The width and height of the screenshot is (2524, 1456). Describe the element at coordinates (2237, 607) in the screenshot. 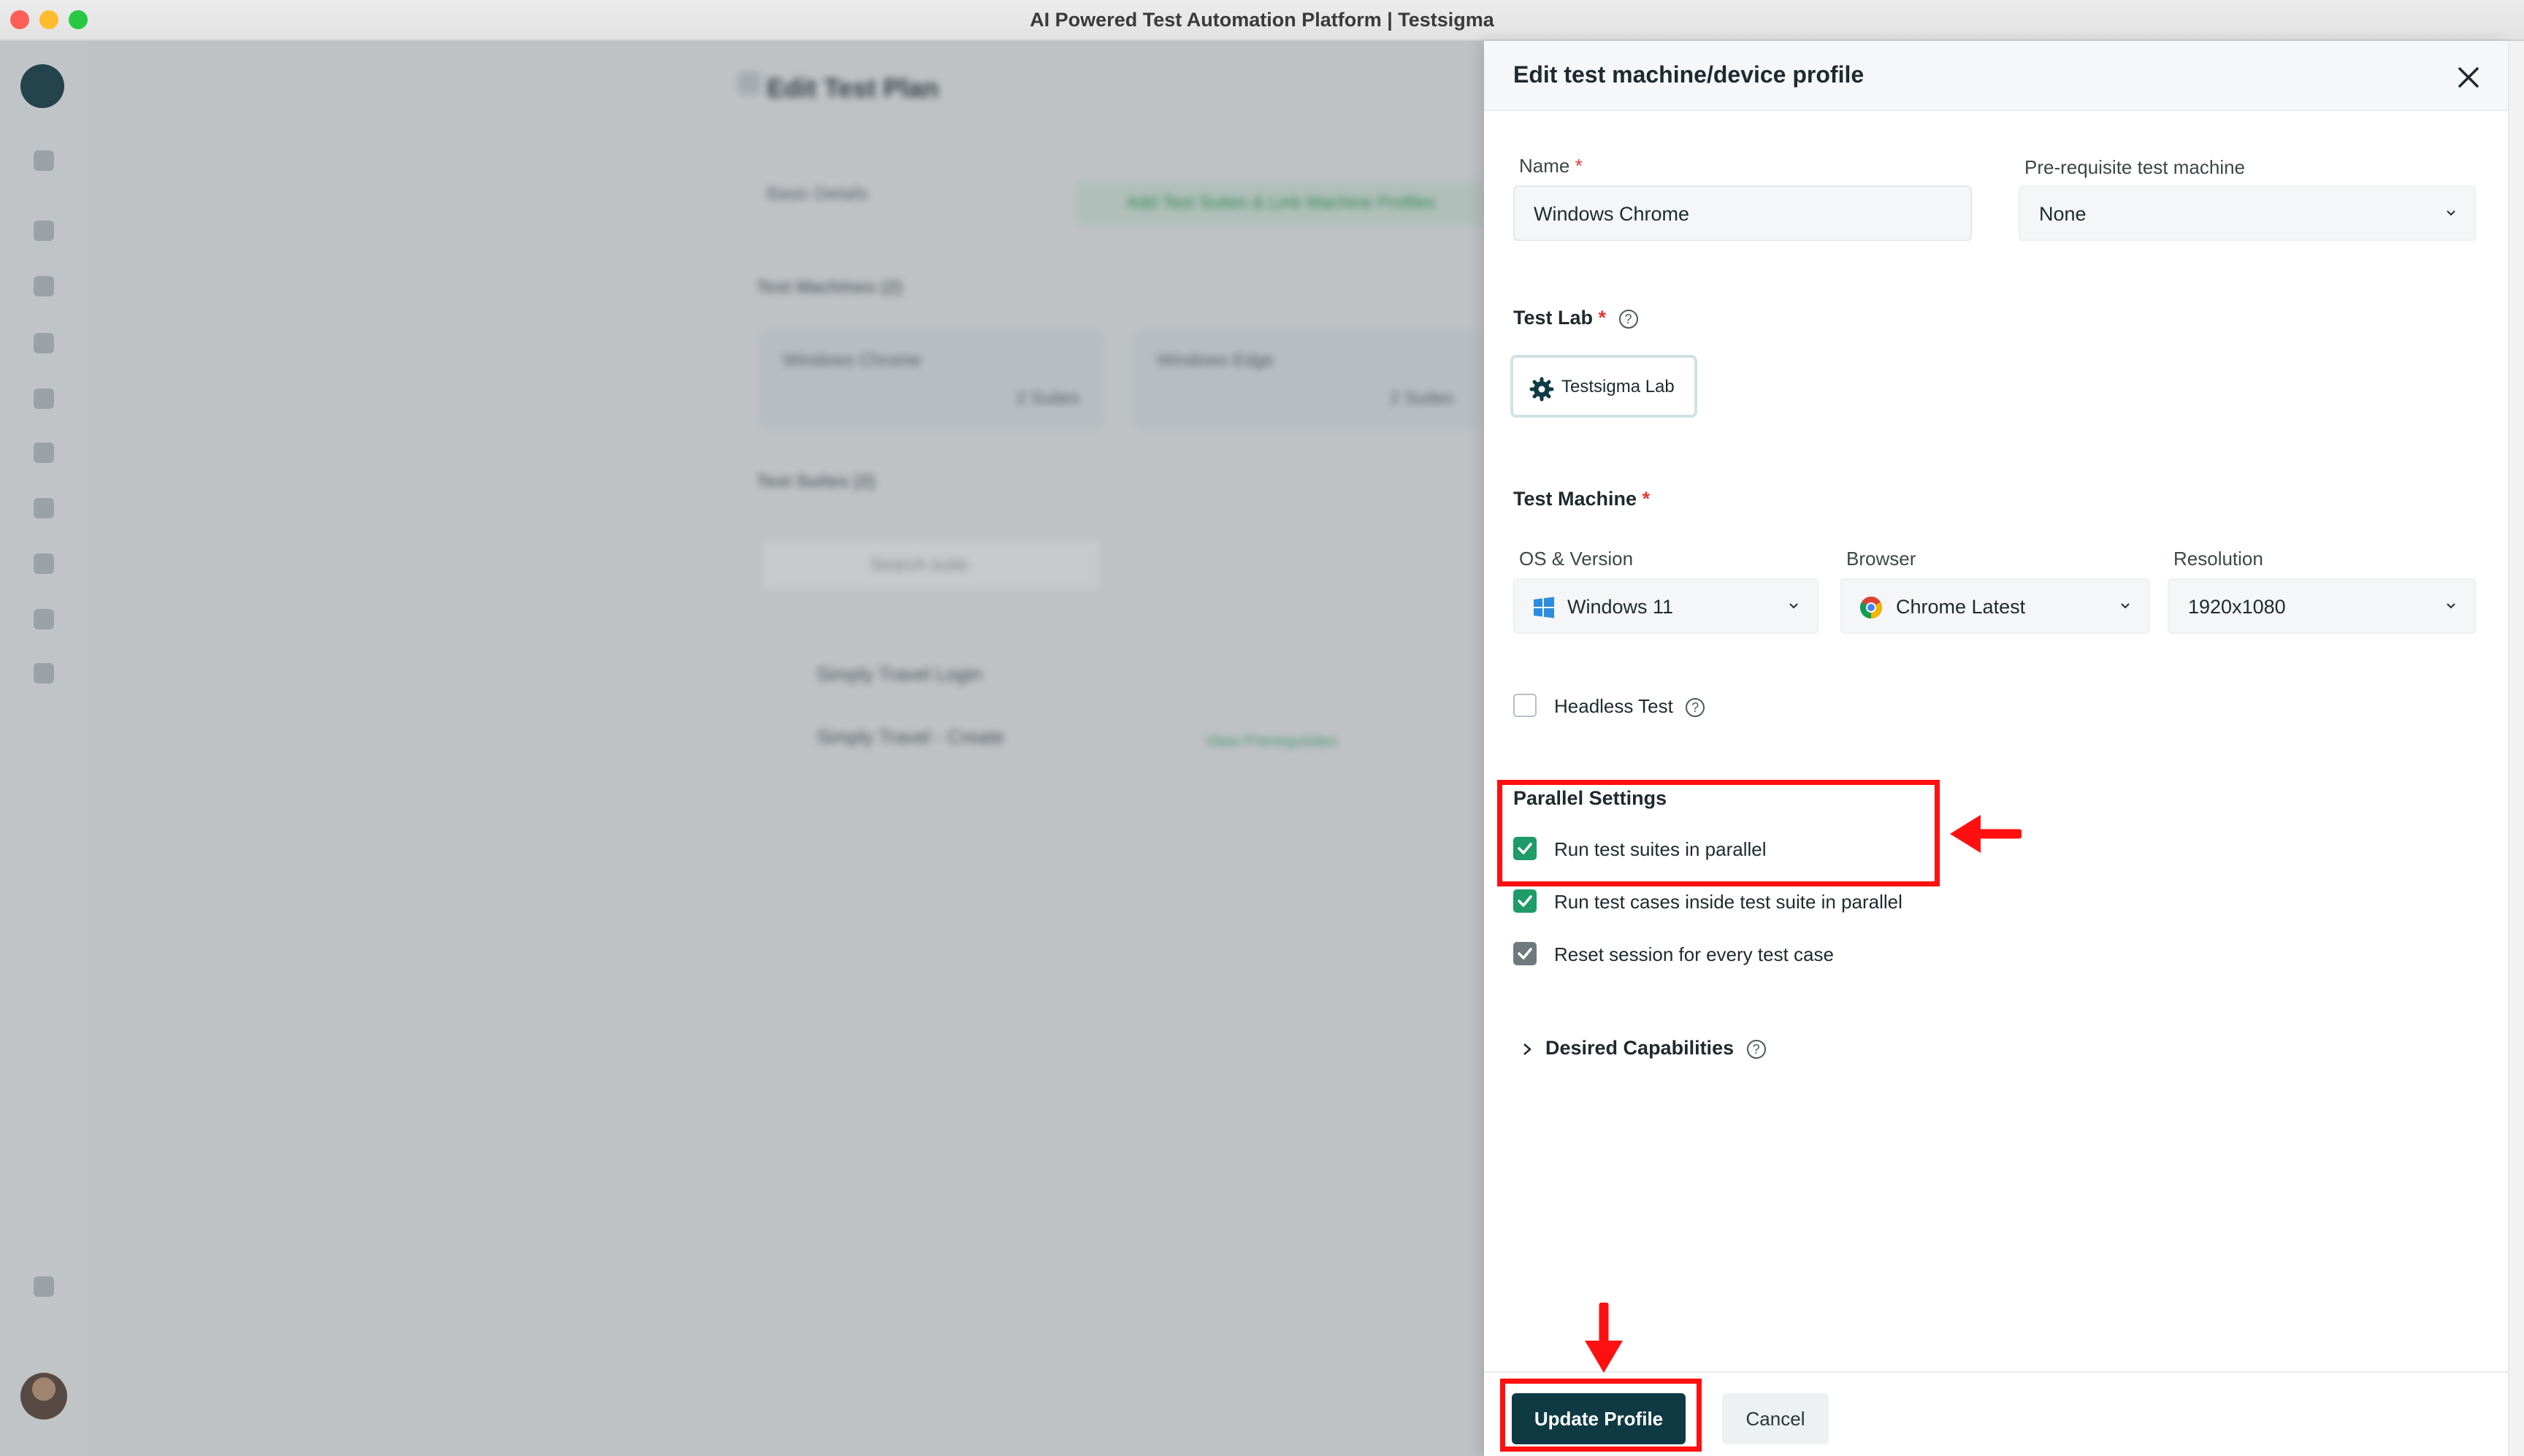

I see `resolution-value: 1920x1080` at that location.